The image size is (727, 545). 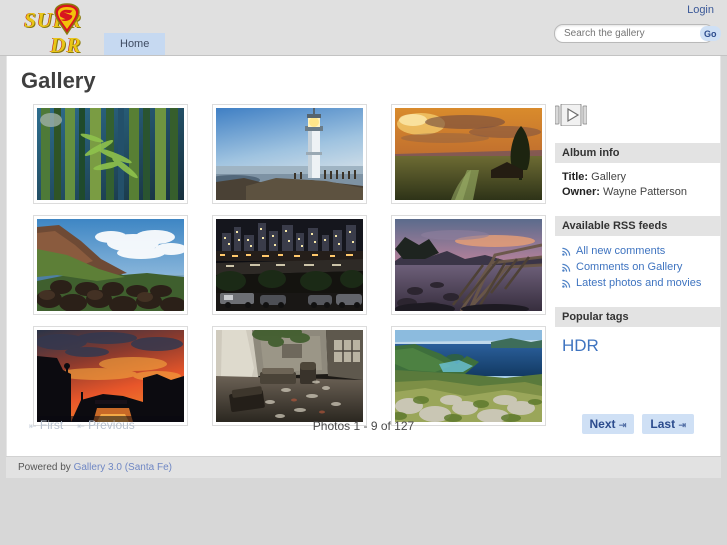 I want to click on rss-feeds-heading: Available RSS feeds, so click(x=638, y=226).